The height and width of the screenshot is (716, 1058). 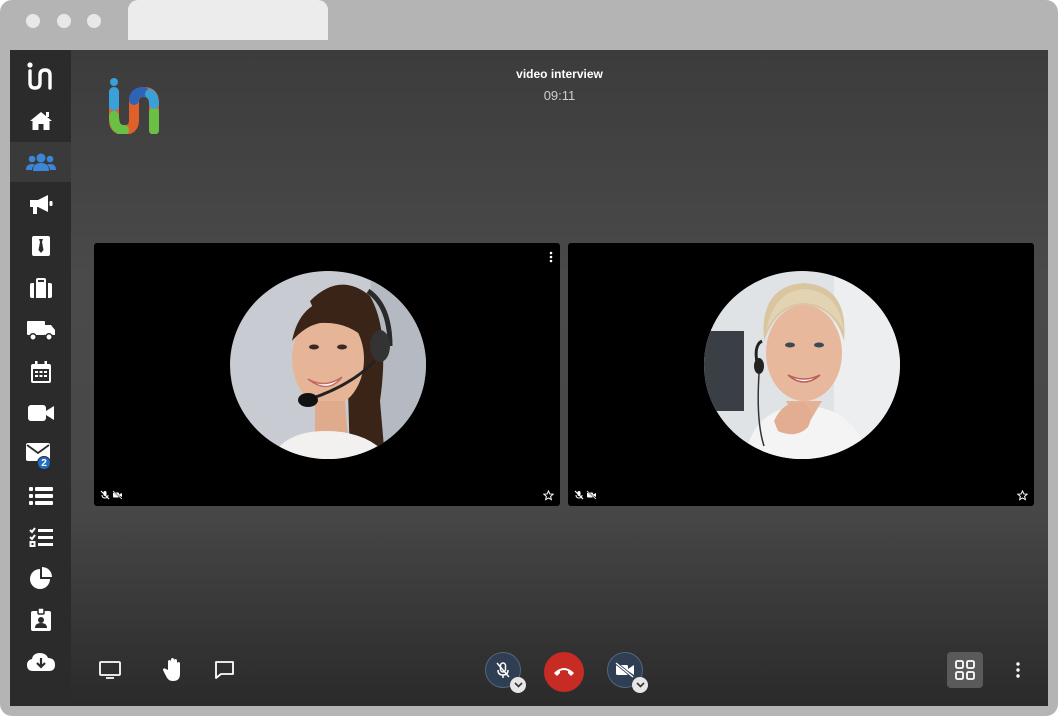 I want to click on phone-hangup-icon, so click(x=564, y=672).